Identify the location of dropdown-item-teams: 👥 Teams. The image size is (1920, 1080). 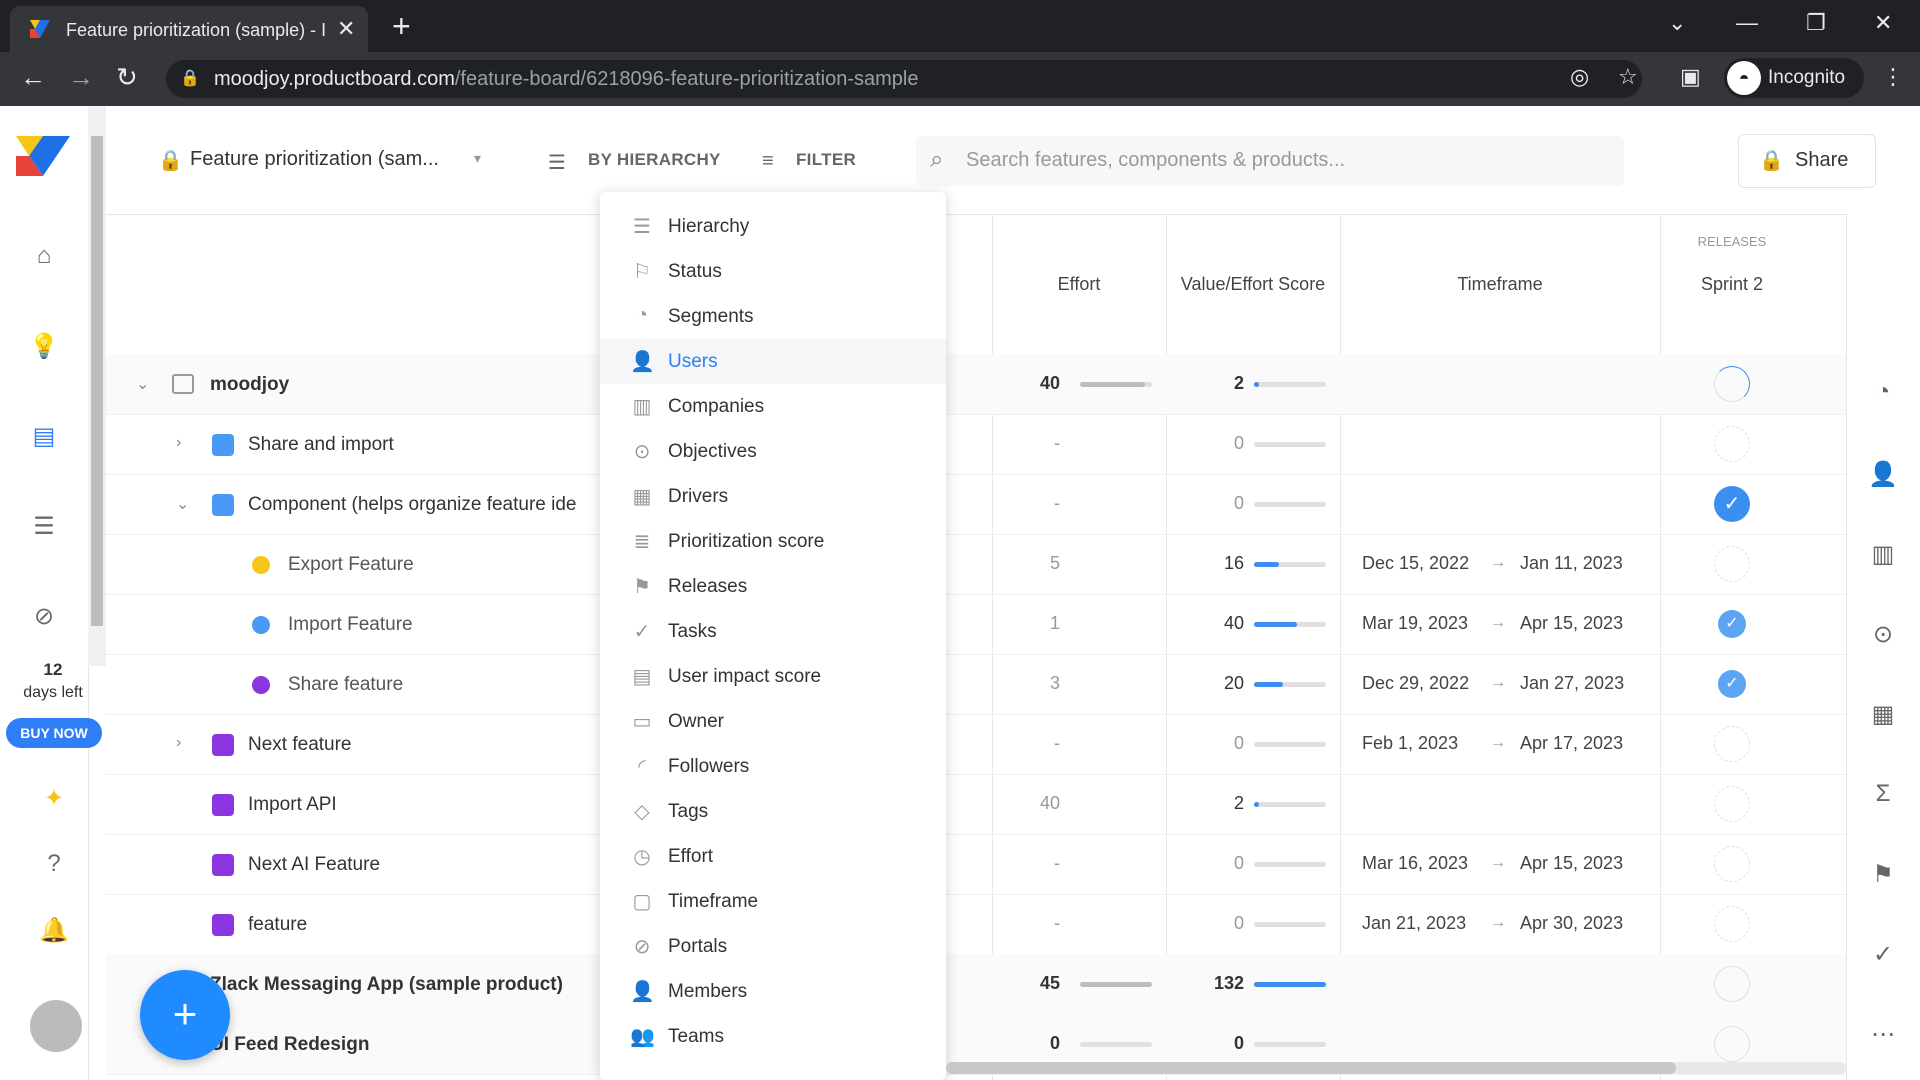
(773, 1036).